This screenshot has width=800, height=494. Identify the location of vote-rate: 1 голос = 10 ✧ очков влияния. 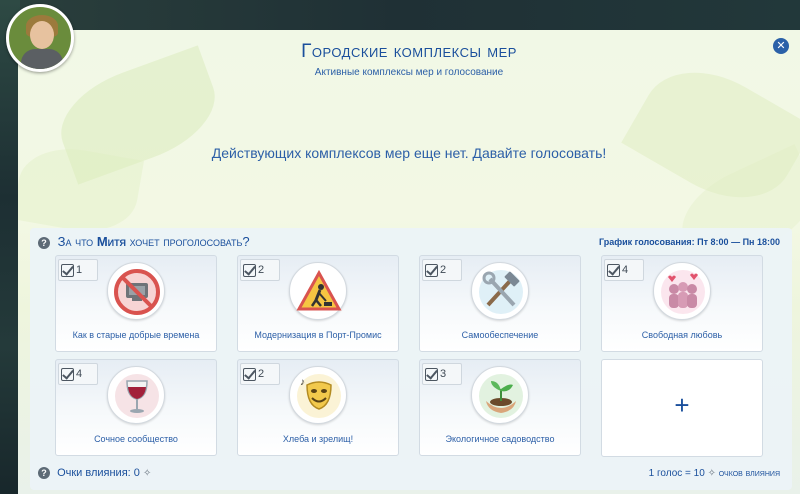
(714, 473).